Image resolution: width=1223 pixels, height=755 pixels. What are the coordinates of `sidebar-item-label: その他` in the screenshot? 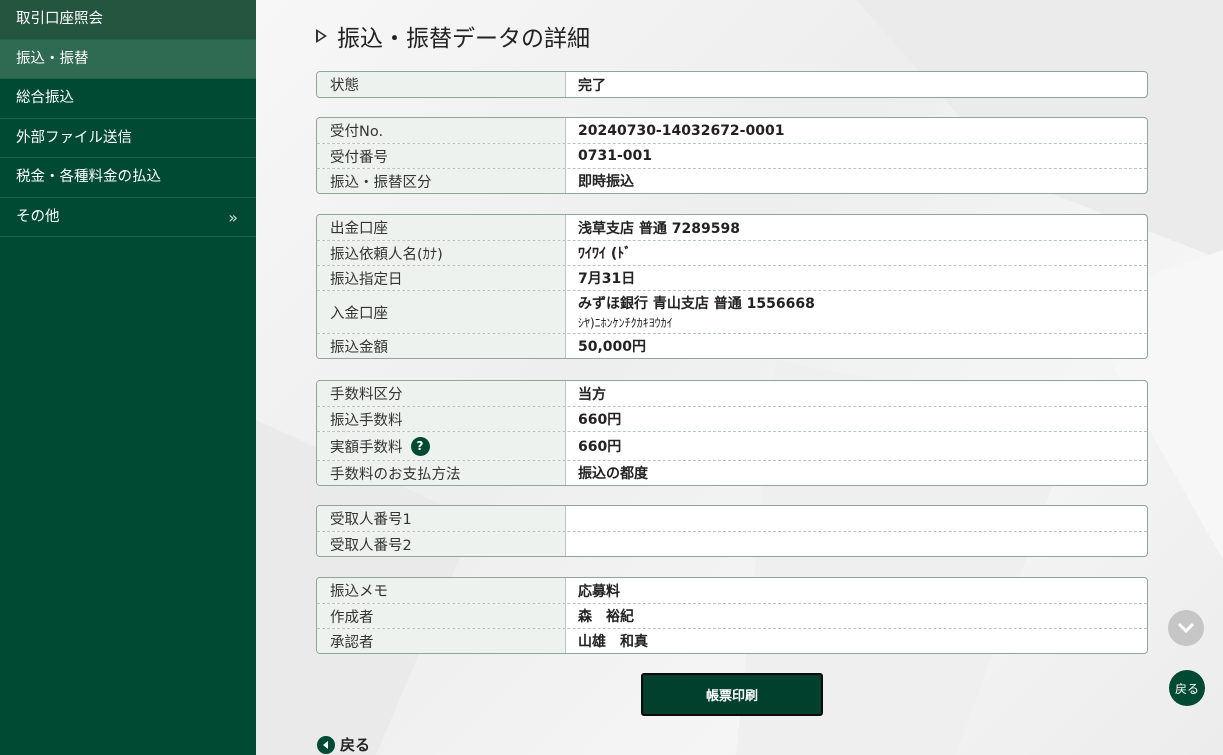 It's located at (38, 216).